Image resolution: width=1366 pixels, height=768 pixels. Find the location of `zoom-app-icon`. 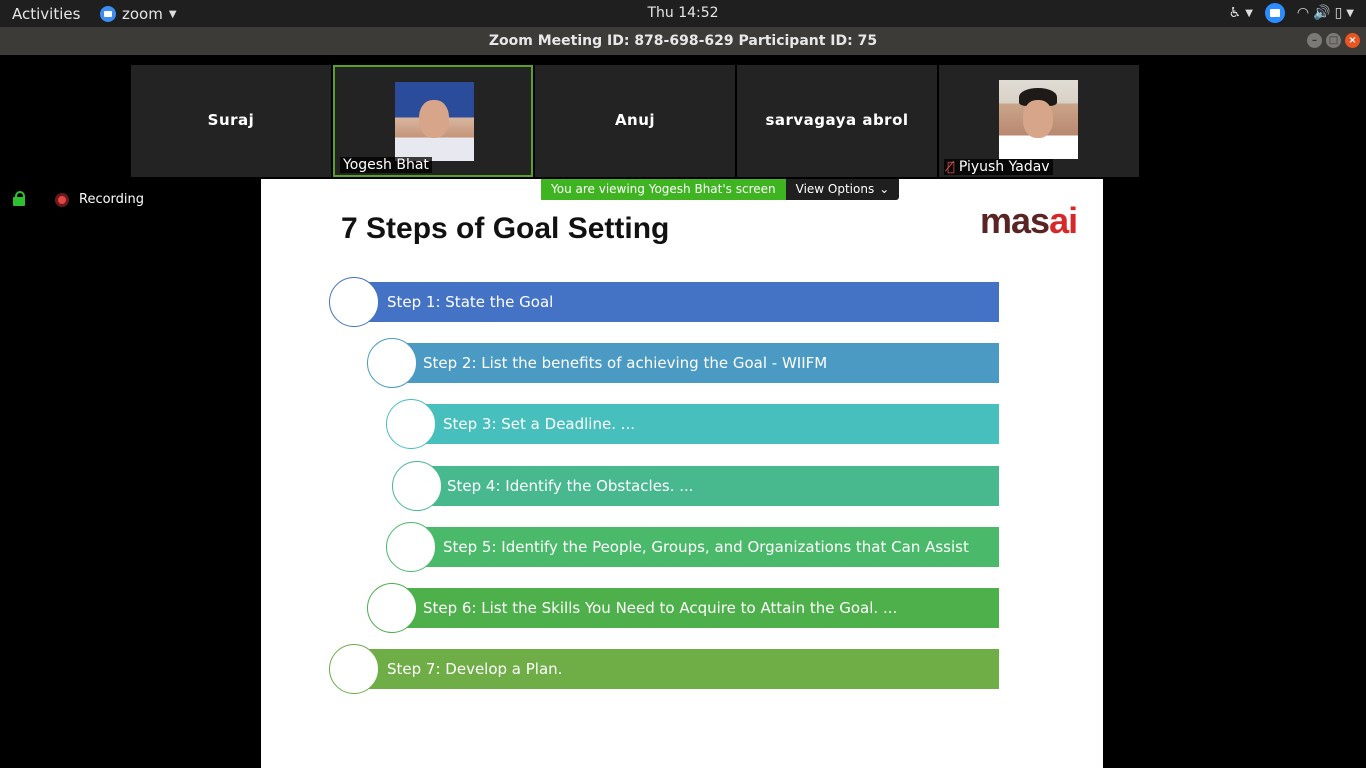

zoom-app-icon is located at coordinates (108, 14).